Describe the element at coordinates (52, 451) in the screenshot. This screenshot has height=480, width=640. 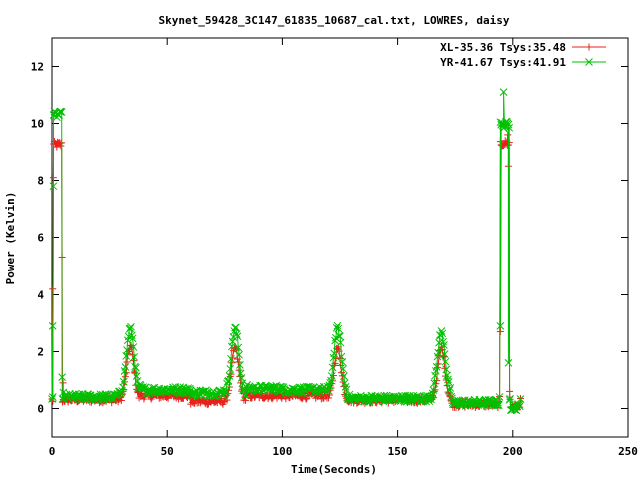
I see `x-tick-label: 0` at that location.